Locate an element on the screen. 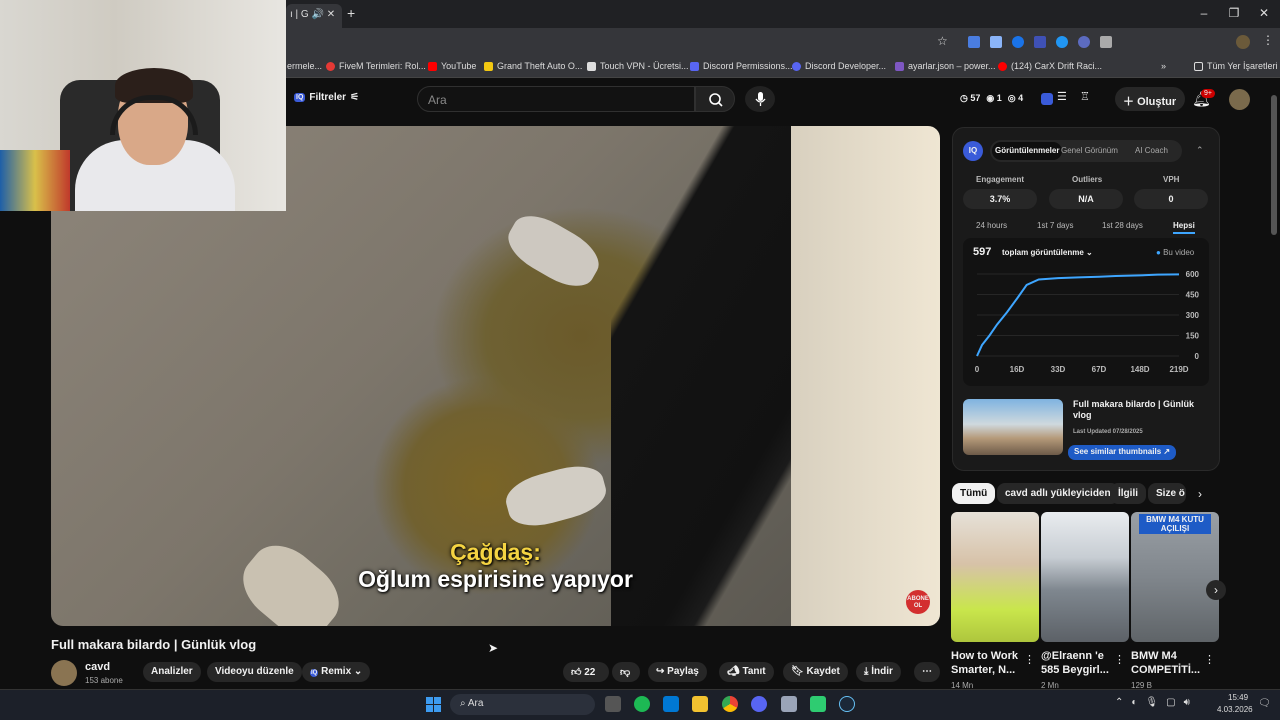 The width and height of the screenshot is (1280, 720). bookmark-item: YouTube is located at coordinates (452, 66).